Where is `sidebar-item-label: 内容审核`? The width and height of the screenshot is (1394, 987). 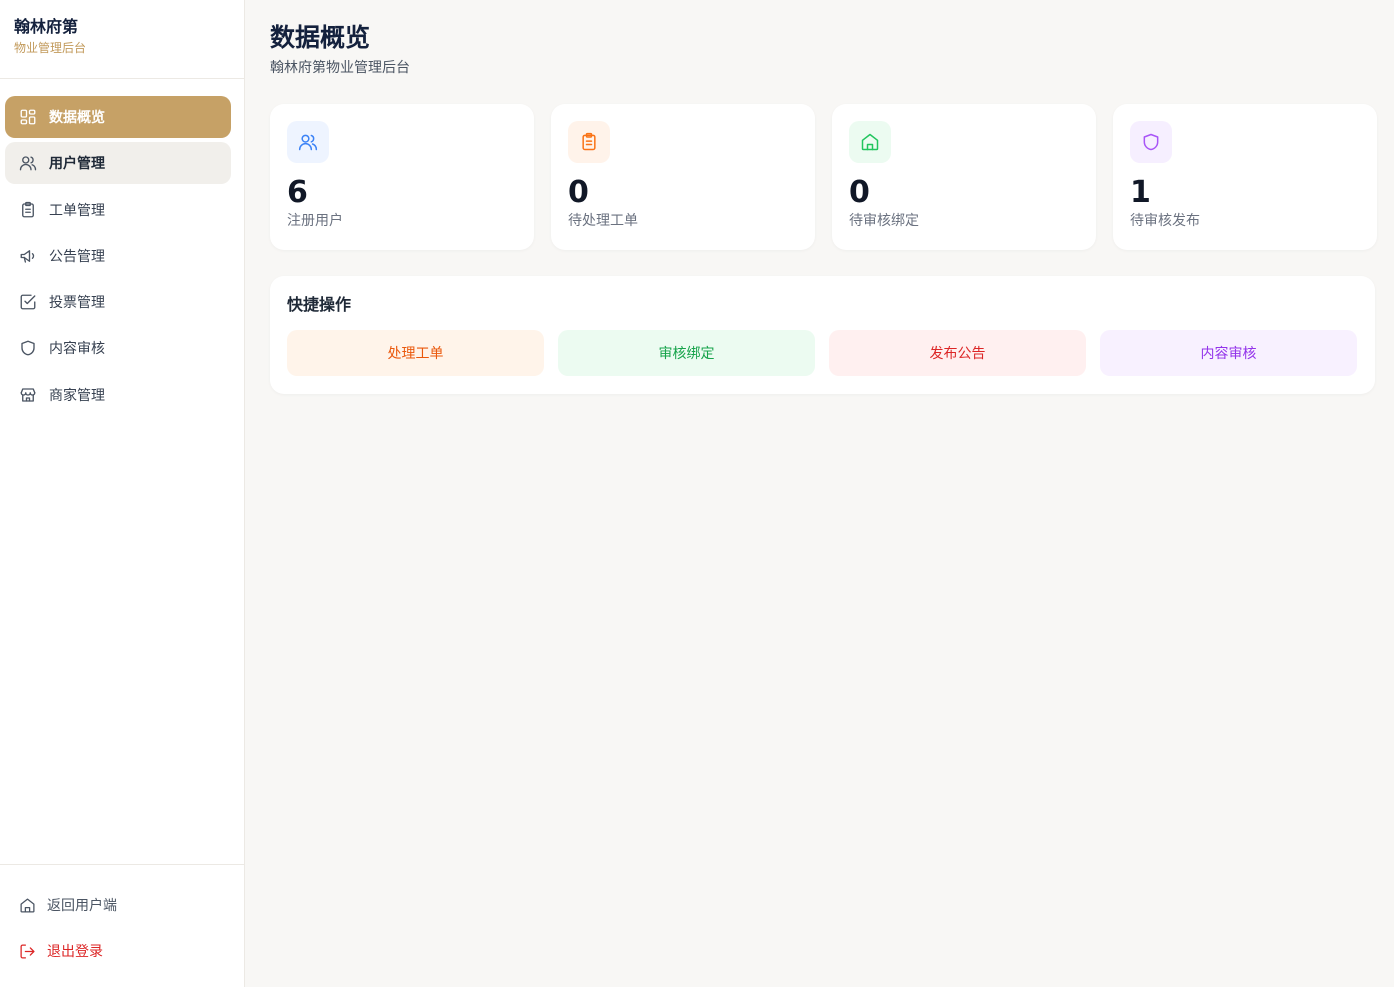 sidebar-item-label: 内容审核 is located at coordinates (77, 349).